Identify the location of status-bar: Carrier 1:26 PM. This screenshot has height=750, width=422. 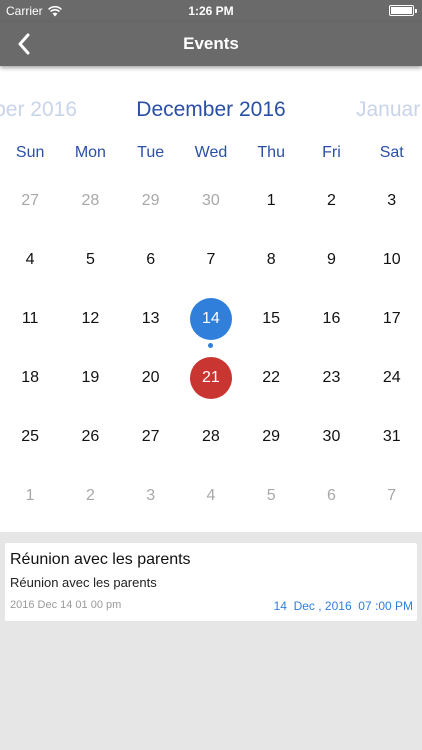
(211, 11).